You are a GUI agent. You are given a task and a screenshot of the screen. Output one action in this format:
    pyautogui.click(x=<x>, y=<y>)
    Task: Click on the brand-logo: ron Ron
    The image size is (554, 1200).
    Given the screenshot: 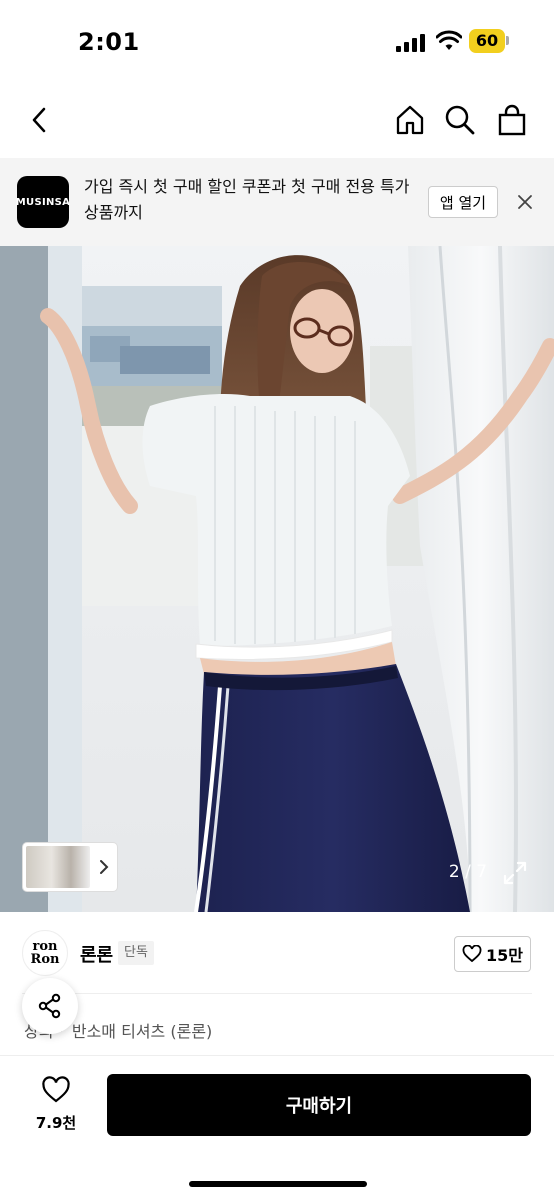 What is the action you would take?
    pyautogui.click(x=45, y=953)
    